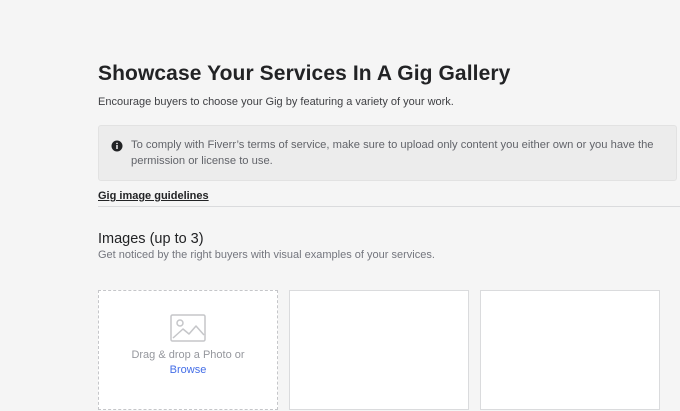 This screenshot has width=680, height=411. I want to click on info-icon, so click(117, 146).